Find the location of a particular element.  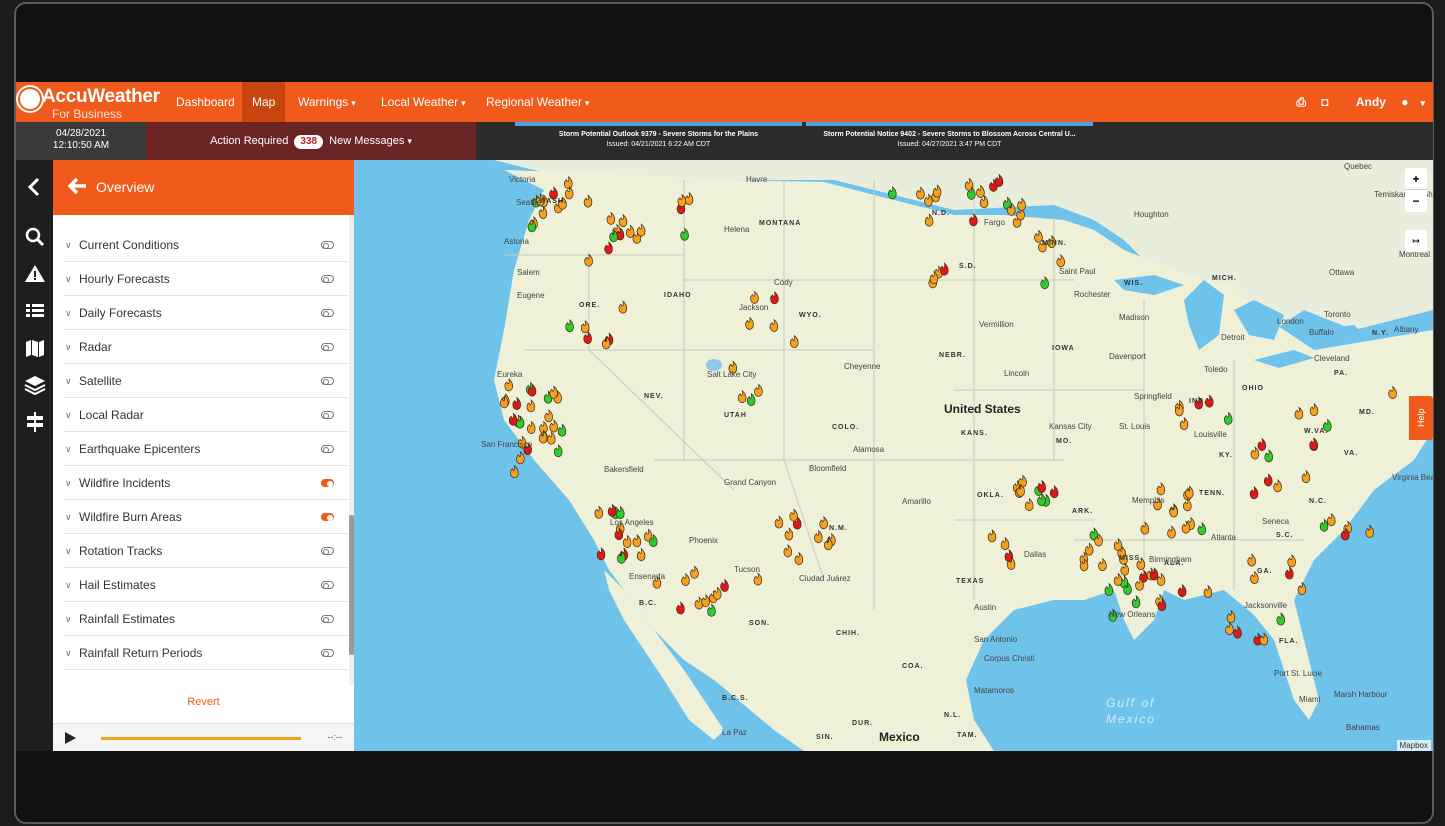

layer-row: ∨ Daily Forecasts is located at coordinates (205, 313).